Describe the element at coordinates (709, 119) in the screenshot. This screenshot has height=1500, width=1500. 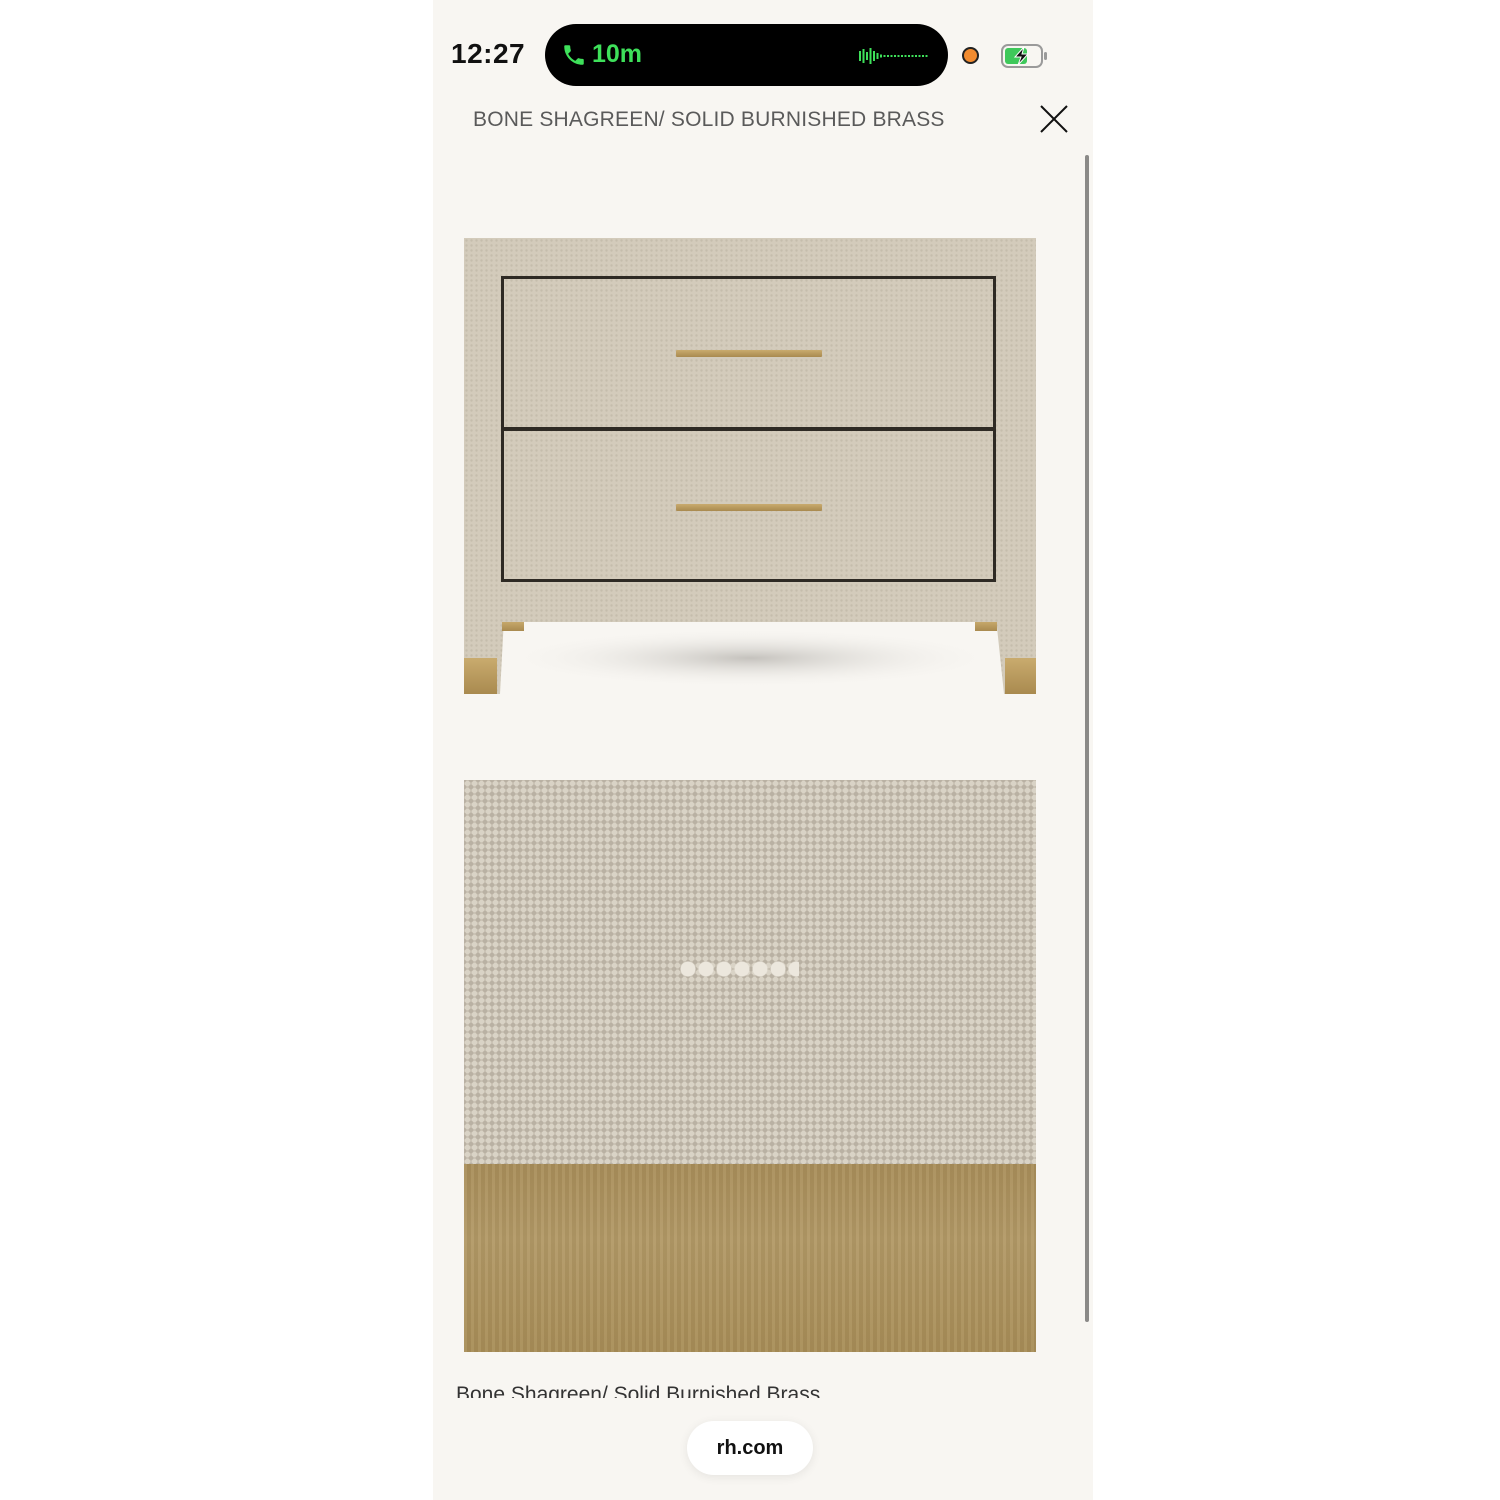
I see `page-title: BONE SHAGREEN/ SOLID BURNISHED BRASS` at that location.